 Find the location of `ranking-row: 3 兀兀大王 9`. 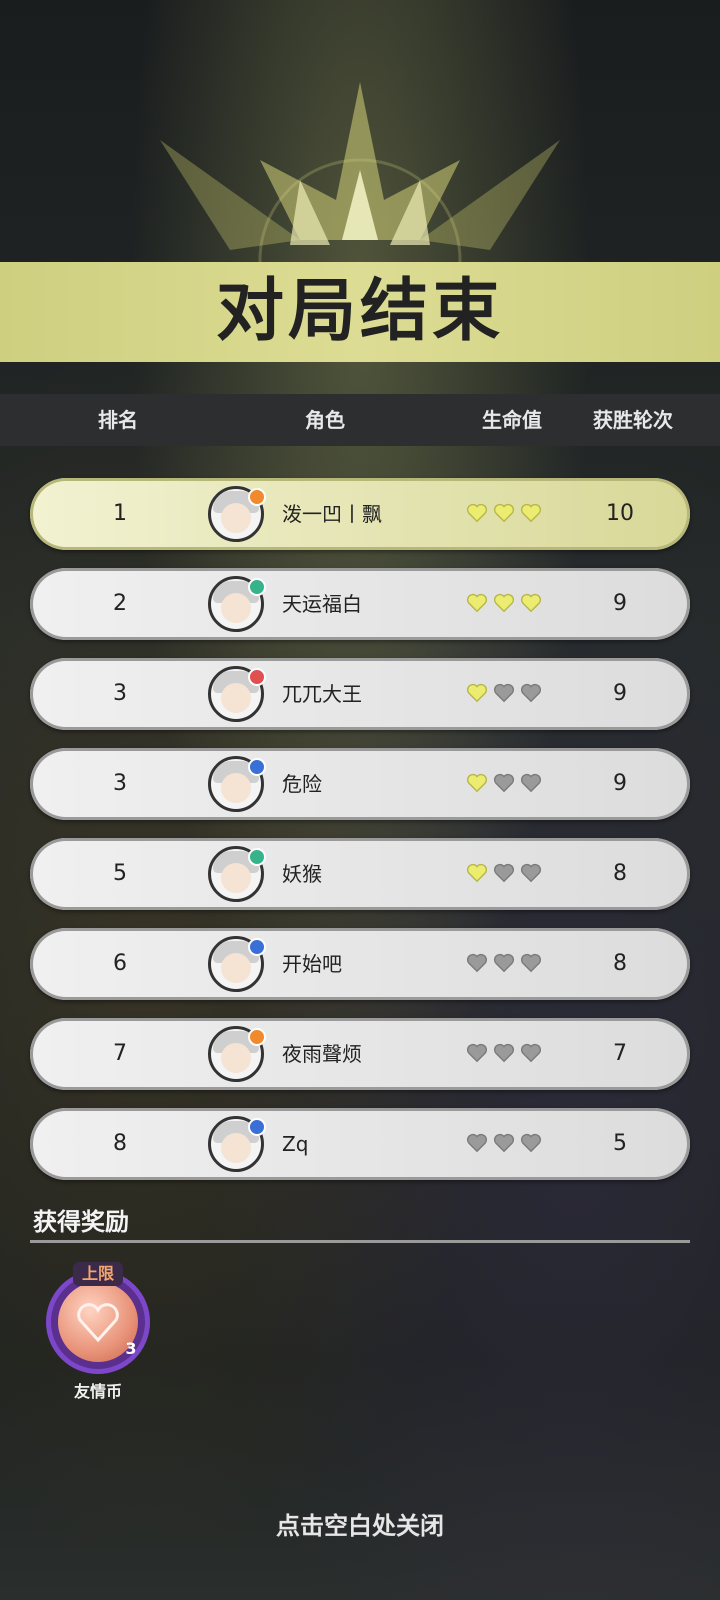

ranking-row: 3 兀兀大王 9 is located at coordinates (360, 694).